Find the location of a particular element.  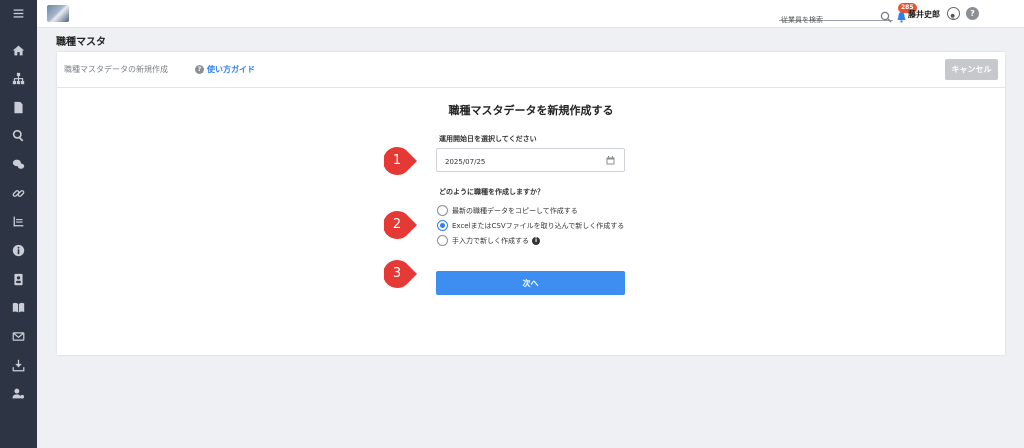

download-icon is located at coordinates (18, 365).